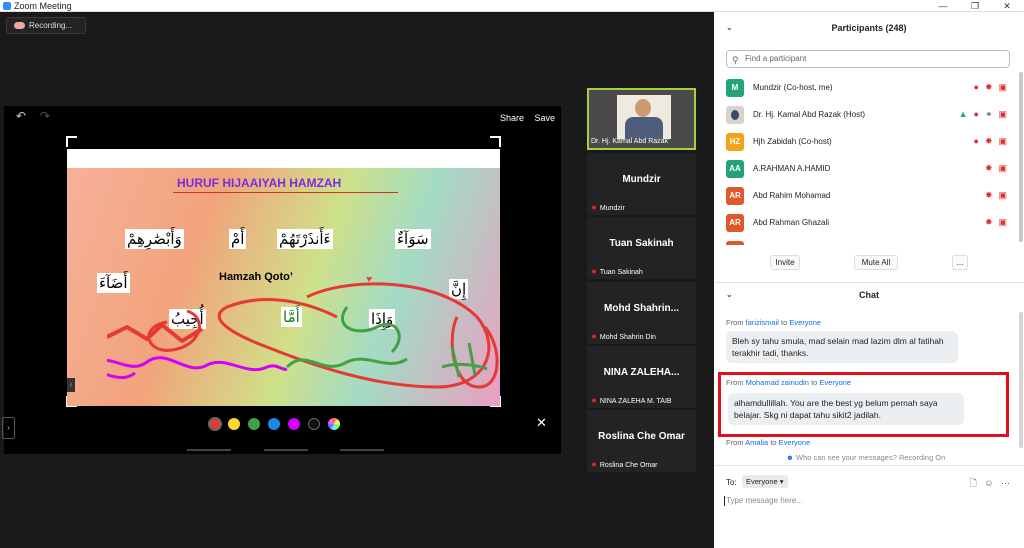 The height and width of the screenshot is (548, 1024). Describe the element at coordinates (943, 6) in the screenshot. I see `minimize-icon: —` at that location.